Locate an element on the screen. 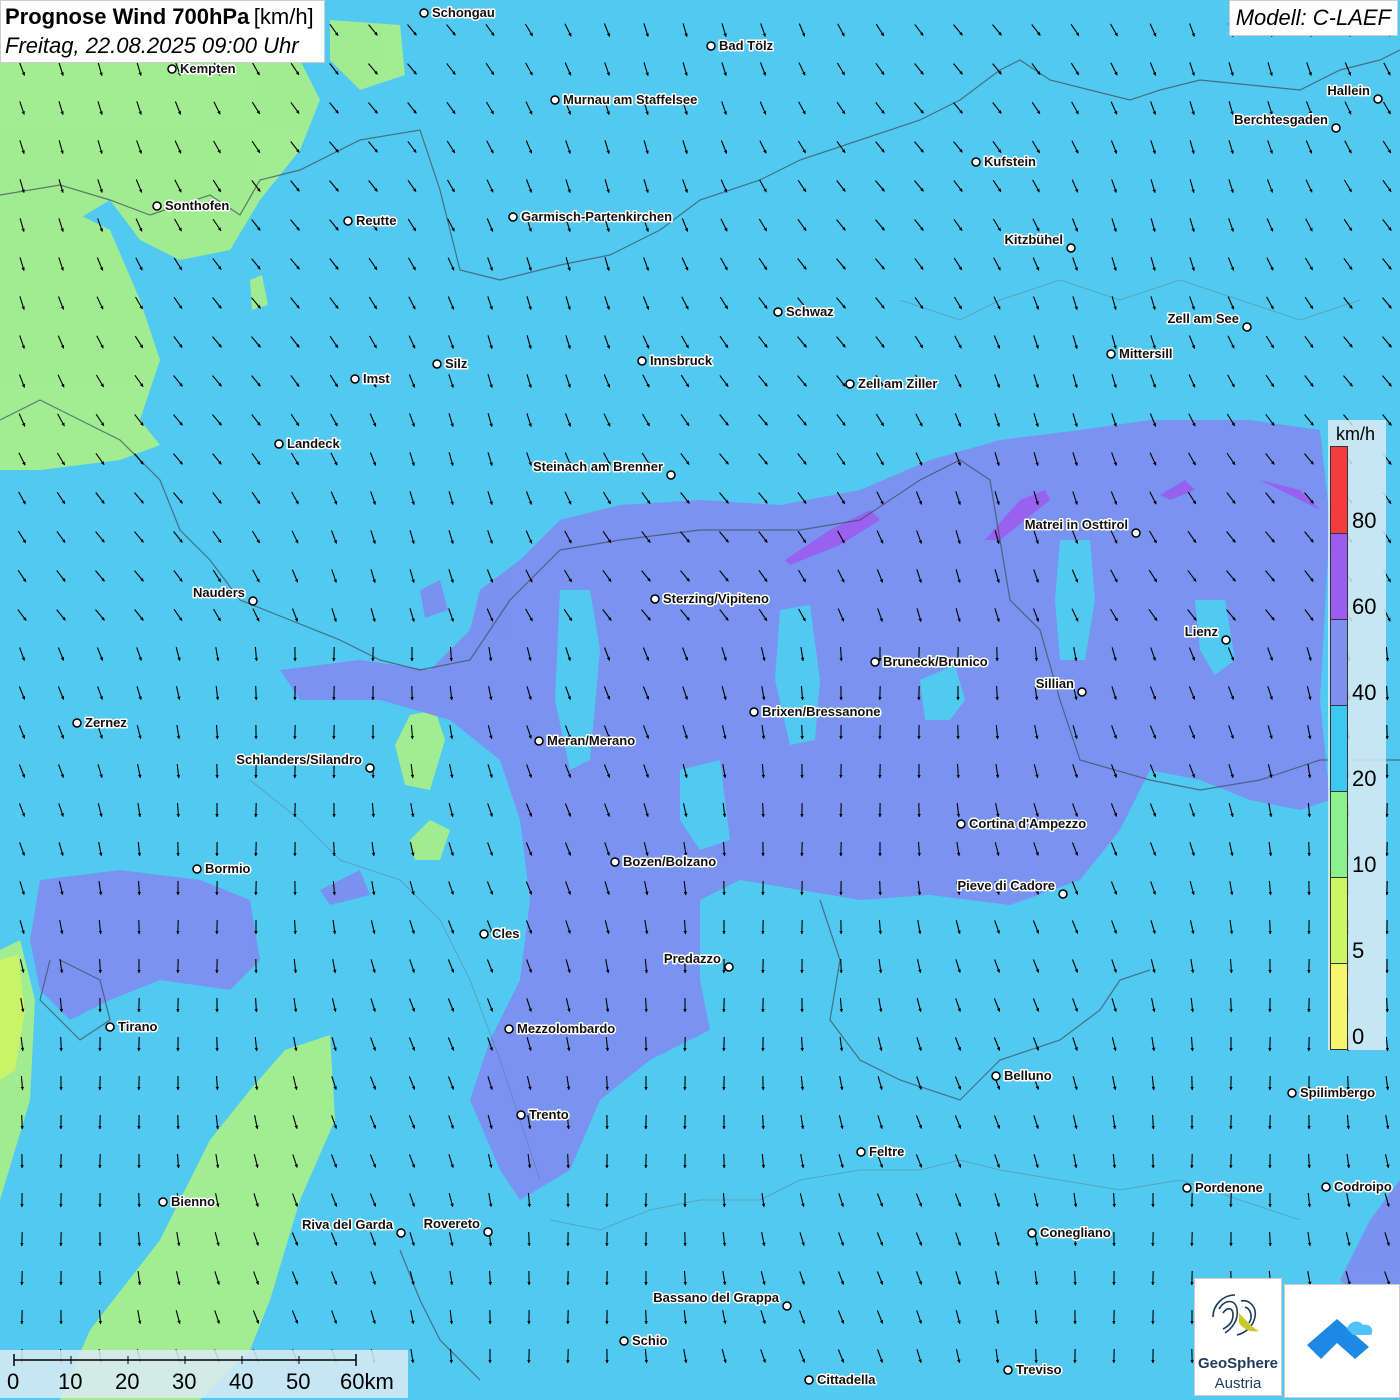 The height and width of the screenshot is (1400, 1400). place-label: Matrei in Osttirol is located at coordinates (1076, 524).